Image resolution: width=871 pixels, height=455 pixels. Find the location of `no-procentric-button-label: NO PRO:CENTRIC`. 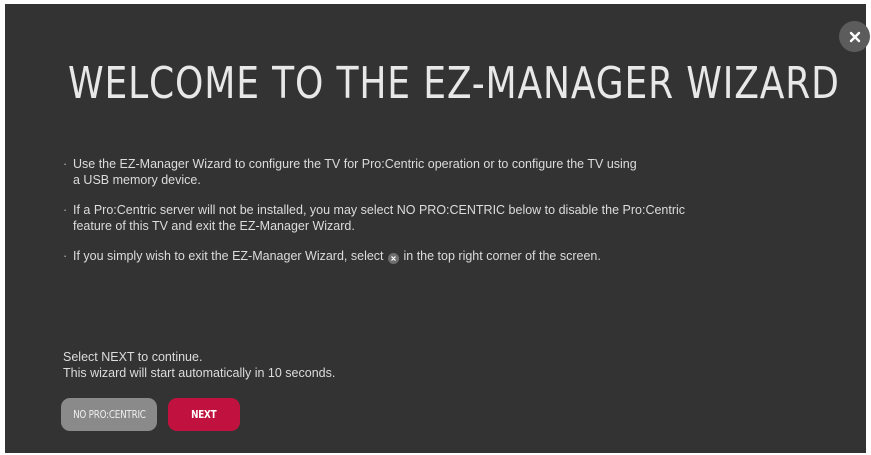

no-procentric-button-label: NO PRO:CENTRIC is located at coordinates (109, 414).